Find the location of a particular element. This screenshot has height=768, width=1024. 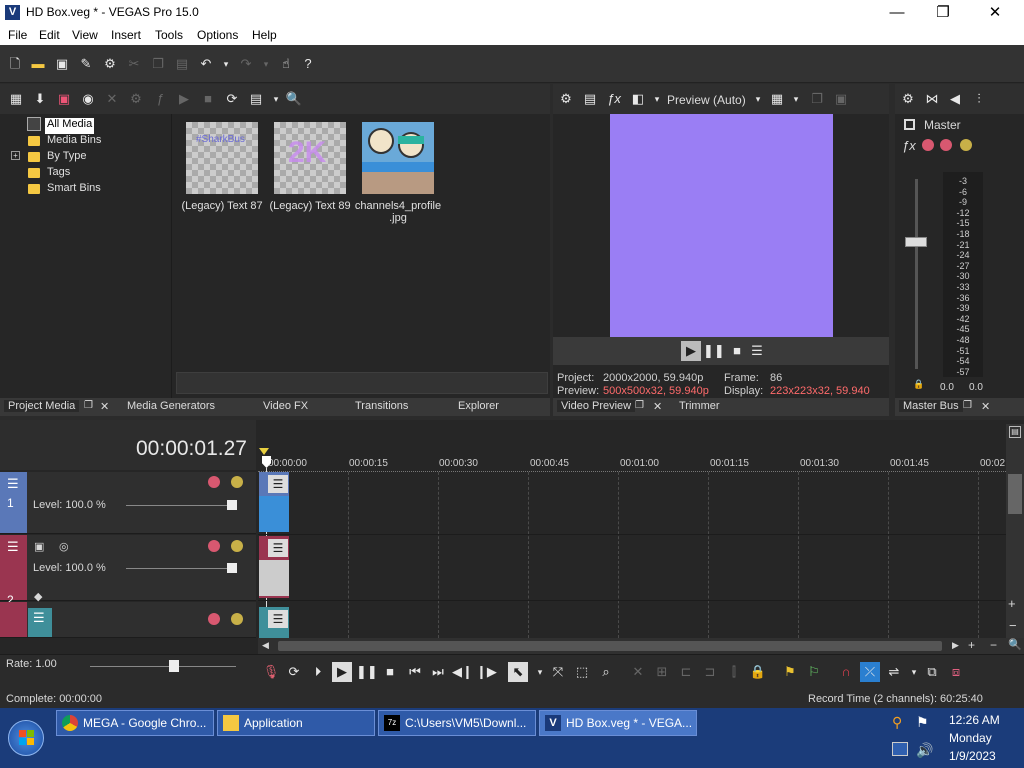

hscroll-thumb is located at coordinates (610, 646).